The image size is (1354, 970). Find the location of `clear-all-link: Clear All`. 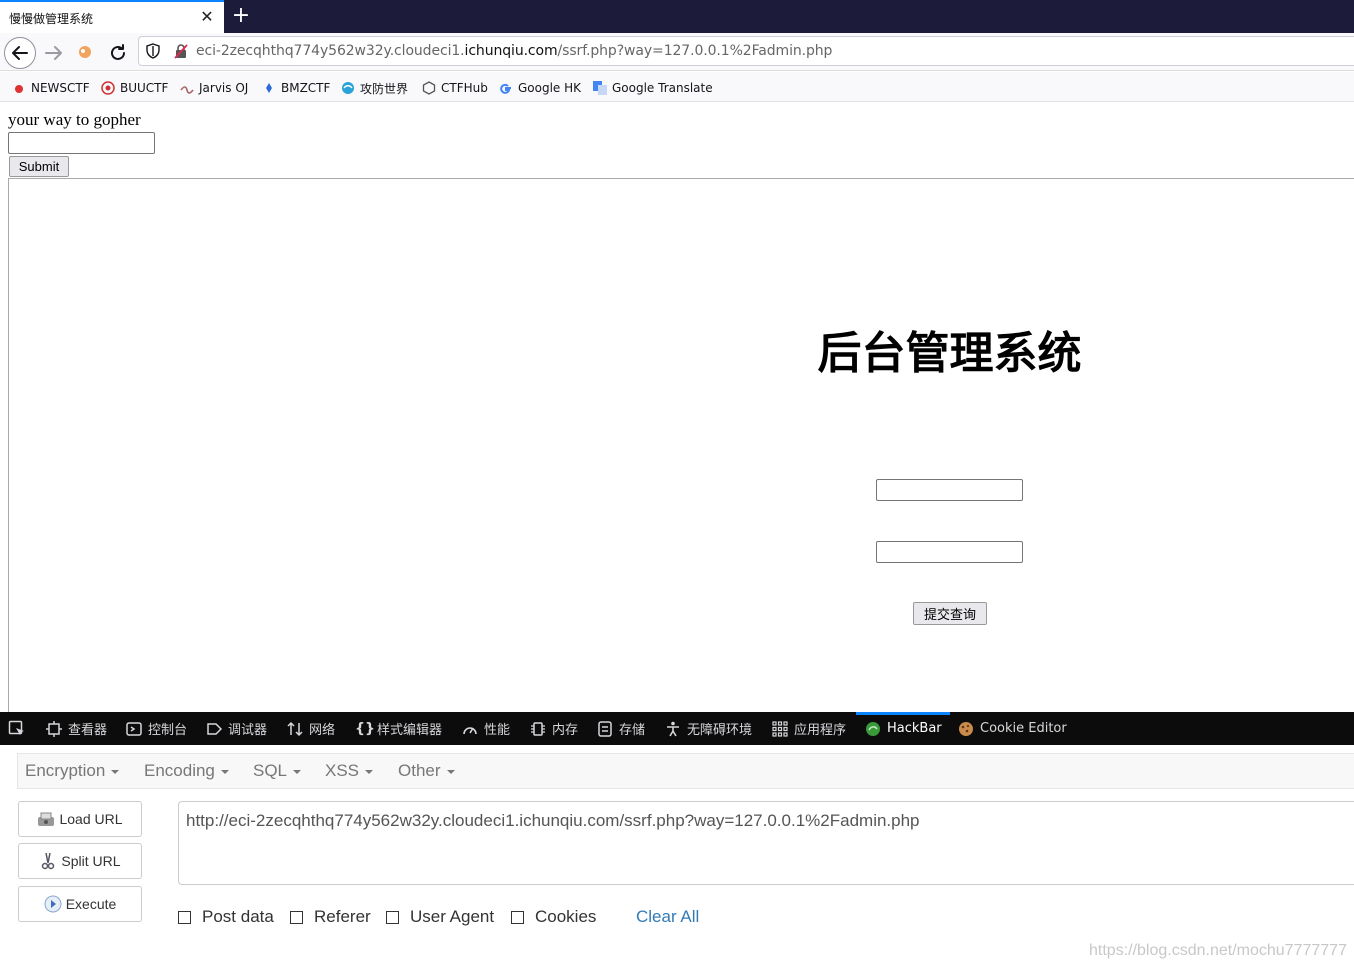

clear-all-link: Clear All is located at coordinates (667, 917).